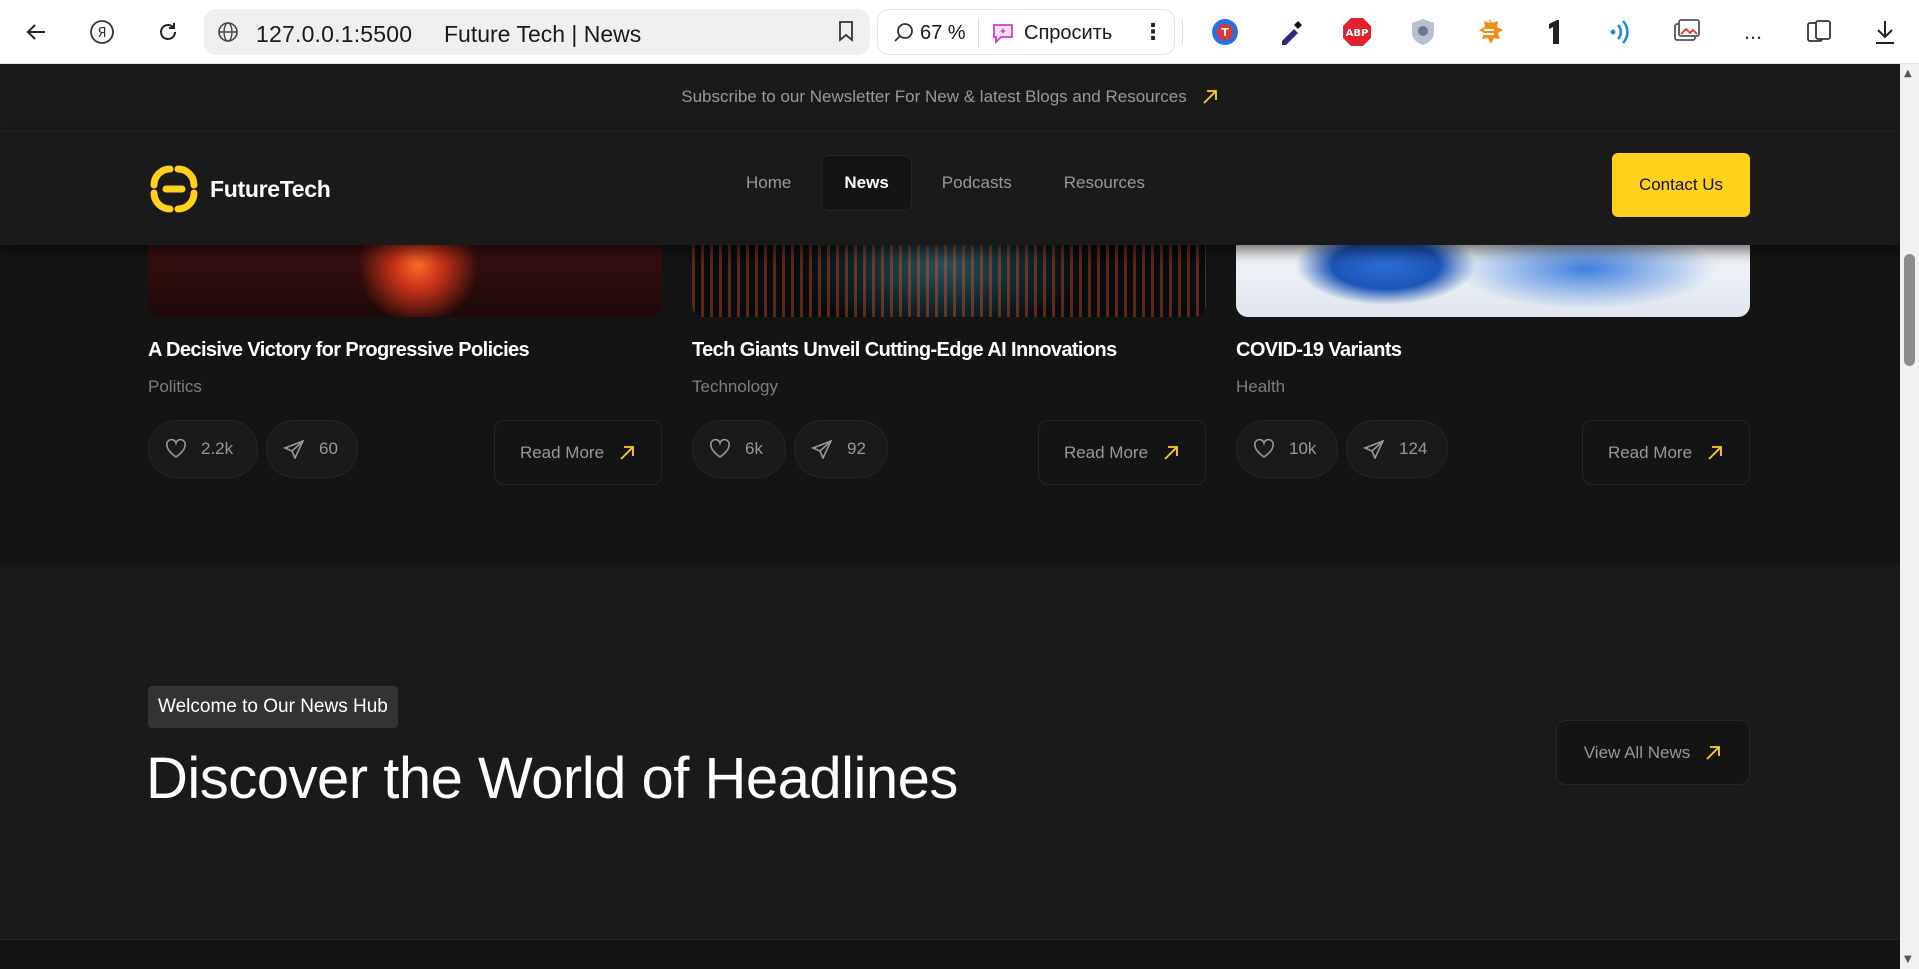  I want to click on shares-count: 60, so click(328, 448).